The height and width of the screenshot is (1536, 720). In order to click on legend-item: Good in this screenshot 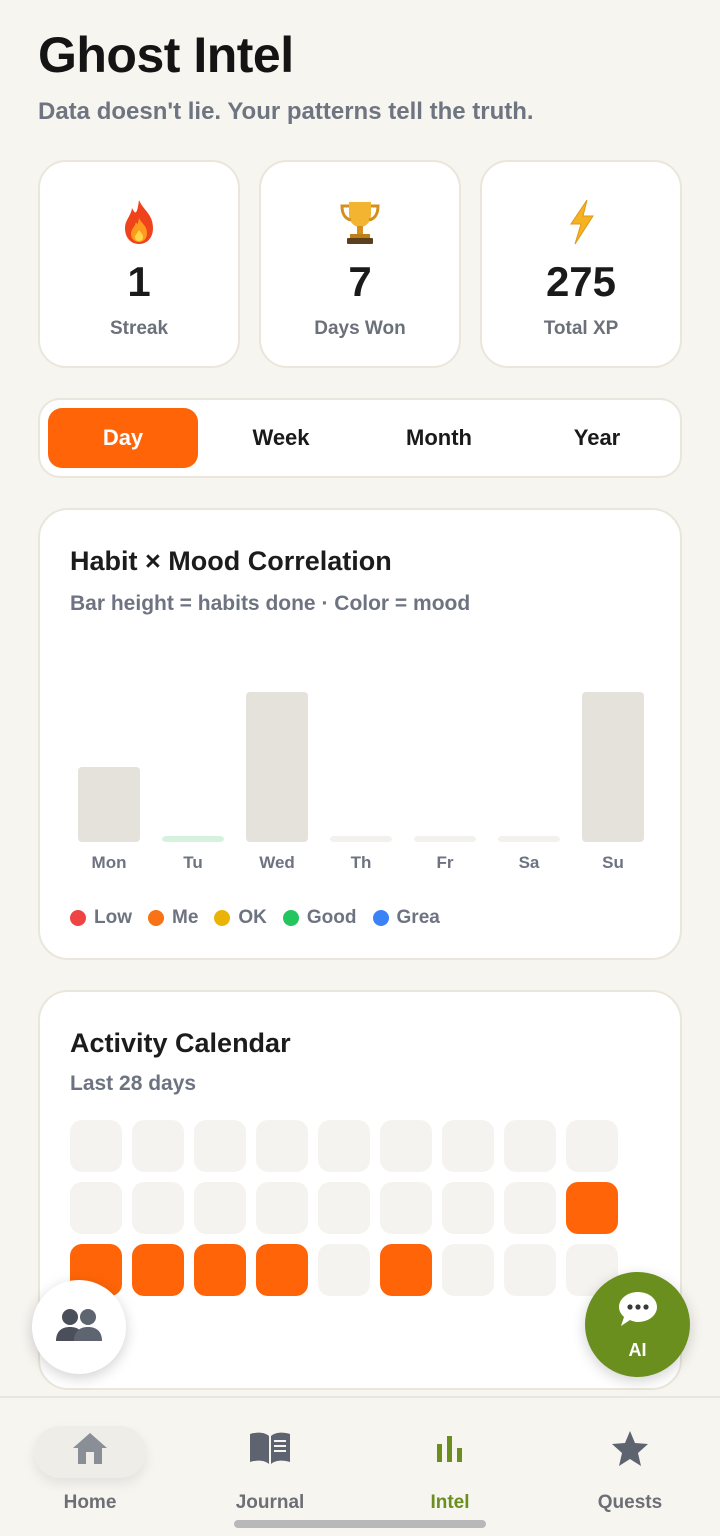, I will do `click(319, 918)`.